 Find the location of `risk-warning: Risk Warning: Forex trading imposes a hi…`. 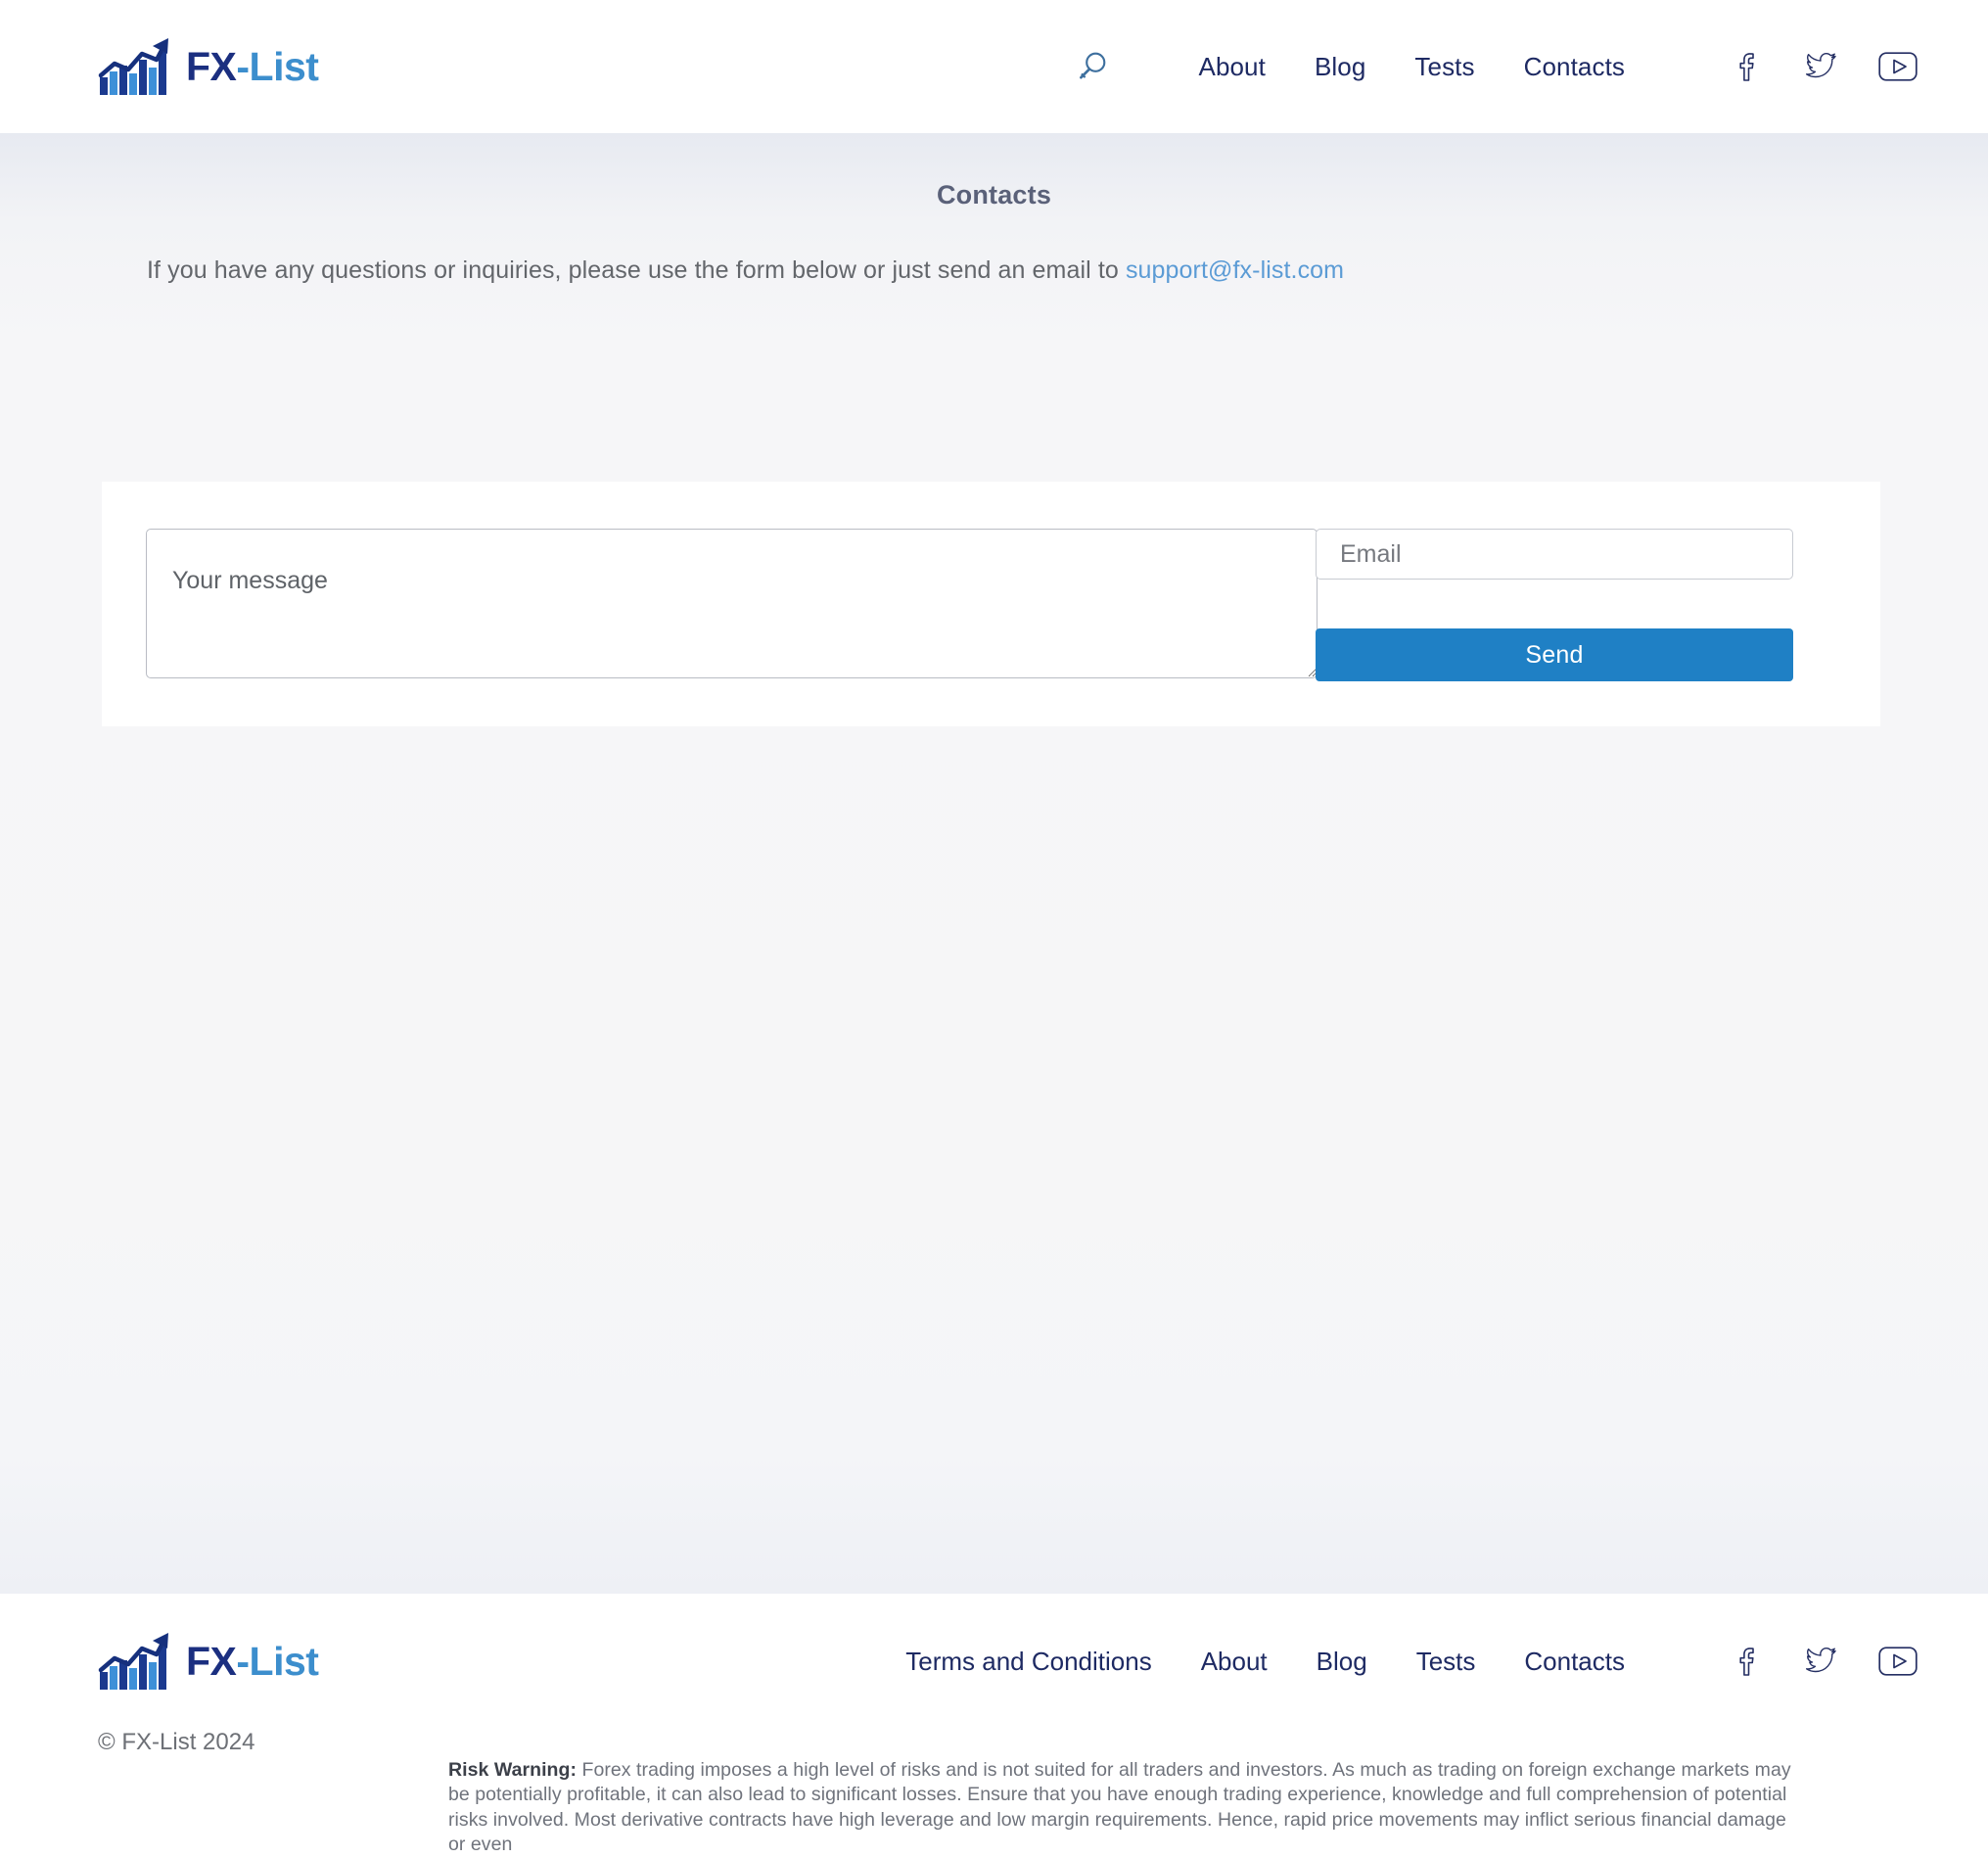

risk-warning: Risk Warning: Forex trading imposes a hi… is located at coordinates (1126, 1808).